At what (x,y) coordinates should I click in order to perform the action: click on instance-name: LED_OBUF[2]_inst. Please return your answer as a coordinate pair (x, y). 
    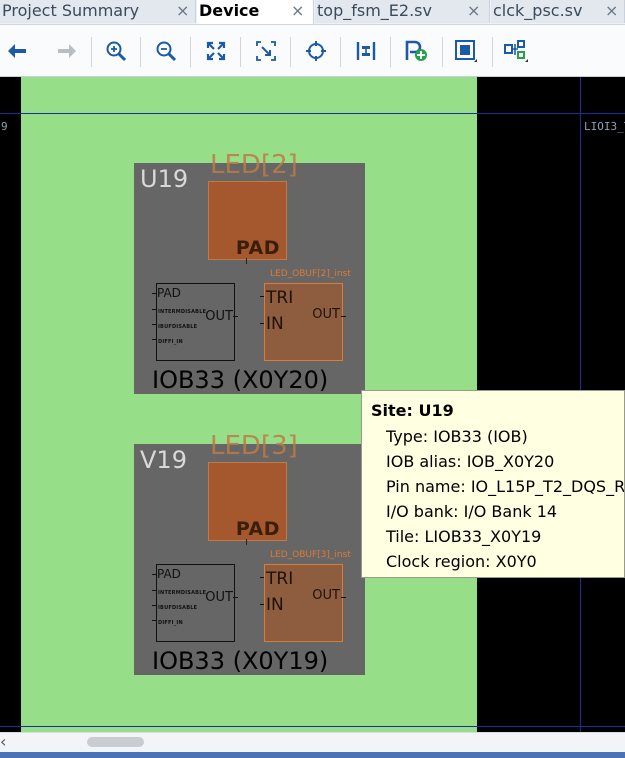
    Looking at the image, I should click on (310, 274).